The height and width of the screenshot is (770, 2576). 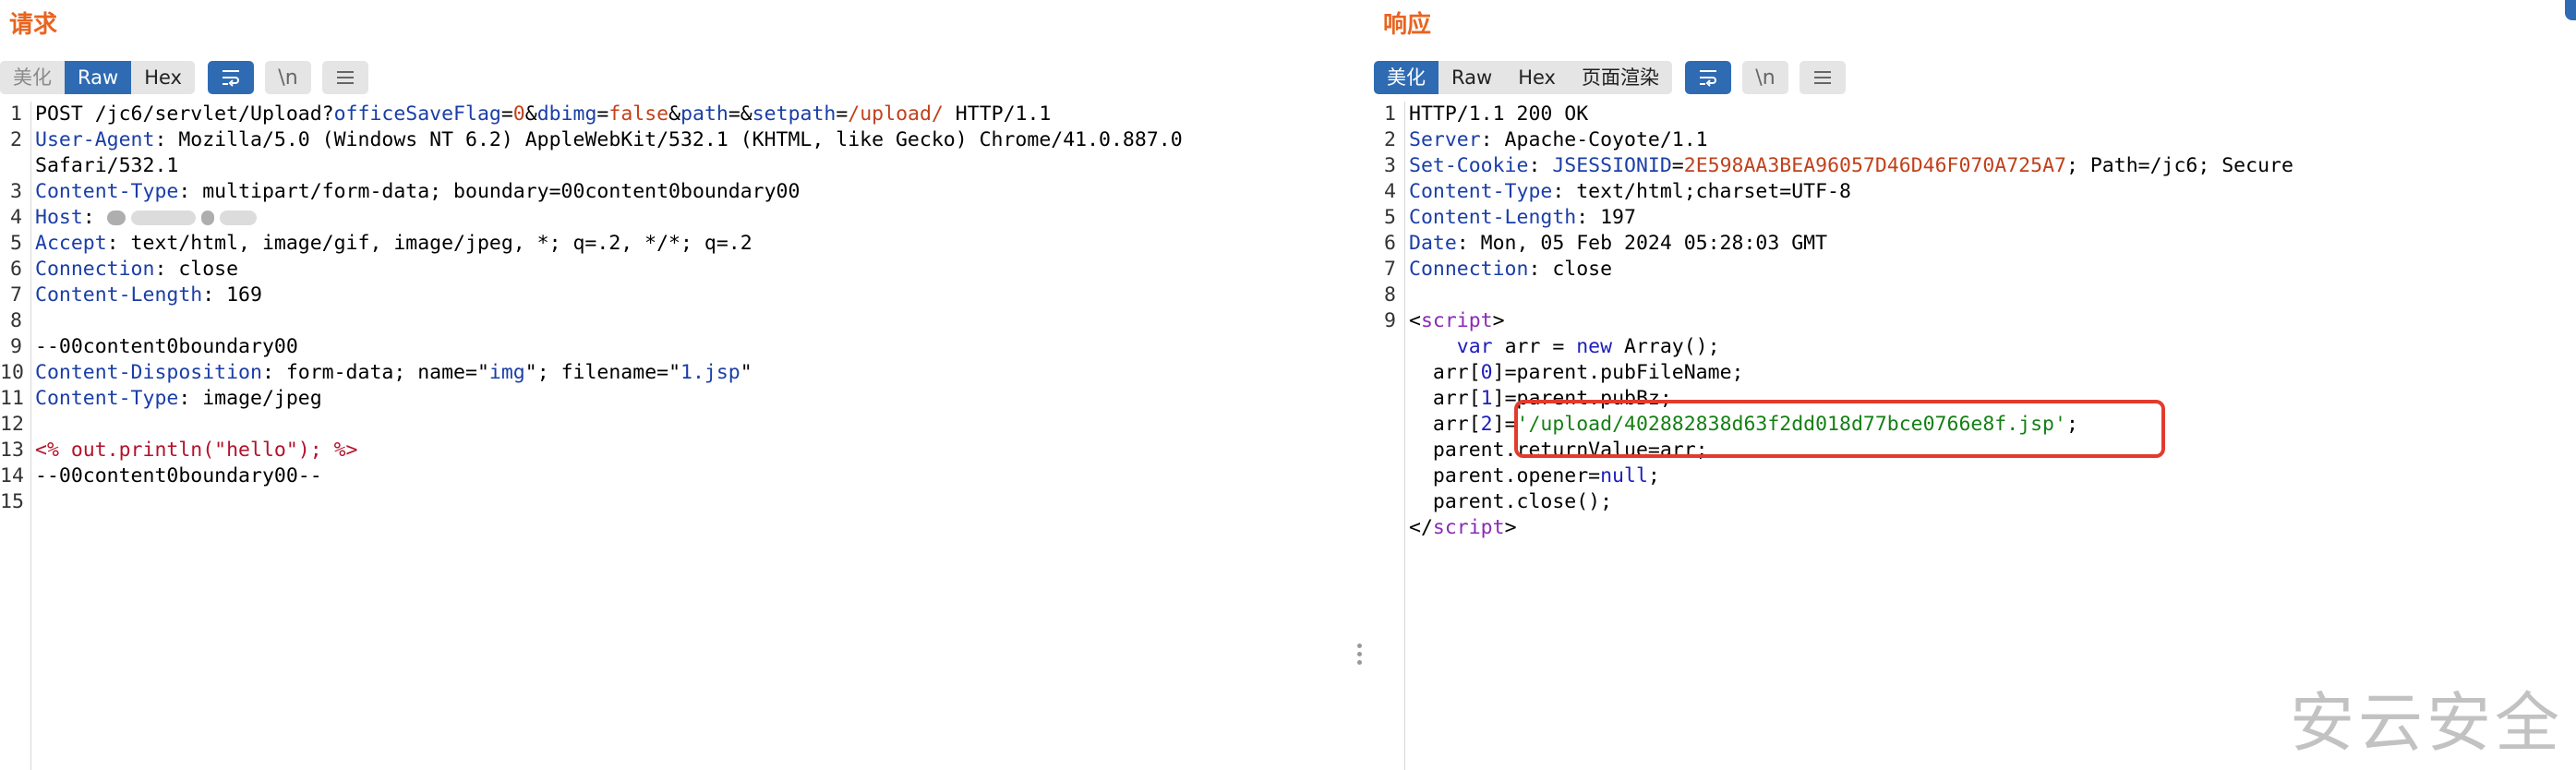 I want to click on code-token: img, so click(x=506, y=373).